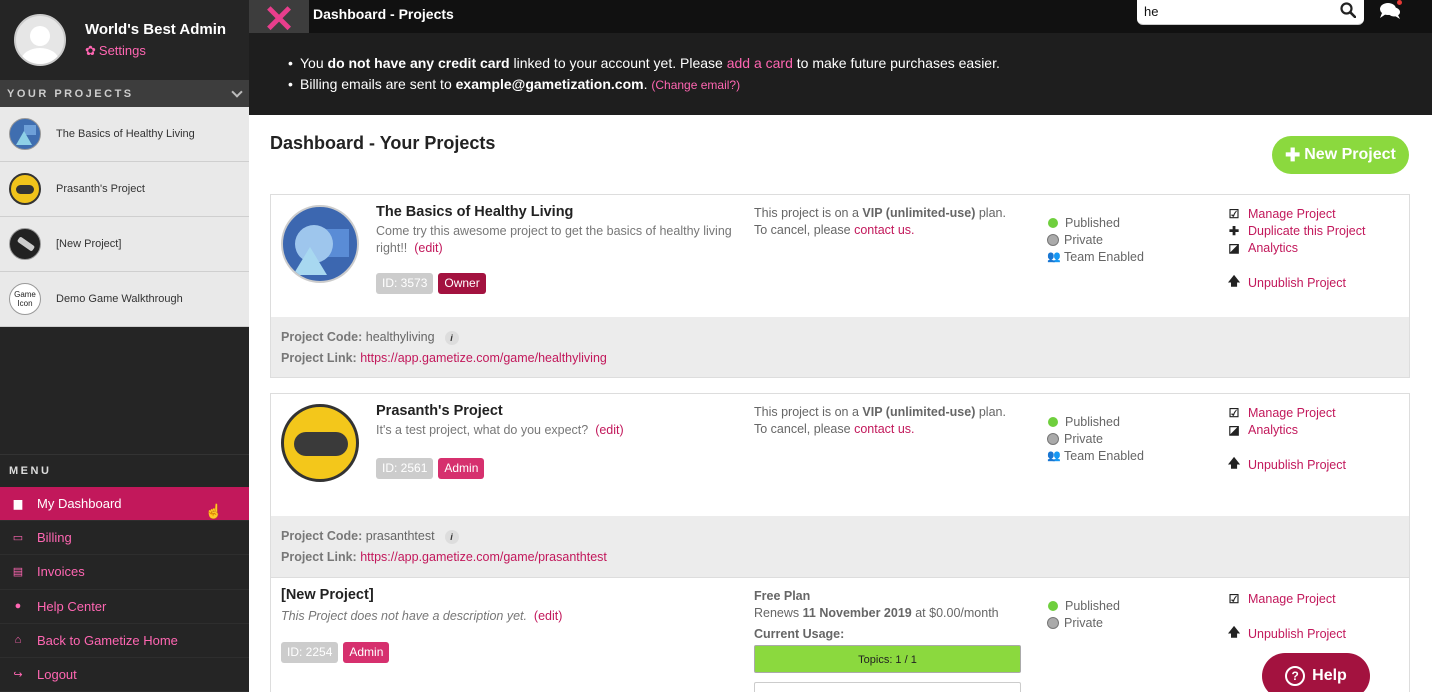 This screenshot has height=692, width=1432. Describe the element at coordinates (1083, 614) in the screenshot. I see `project-status: Published Private` at that location.